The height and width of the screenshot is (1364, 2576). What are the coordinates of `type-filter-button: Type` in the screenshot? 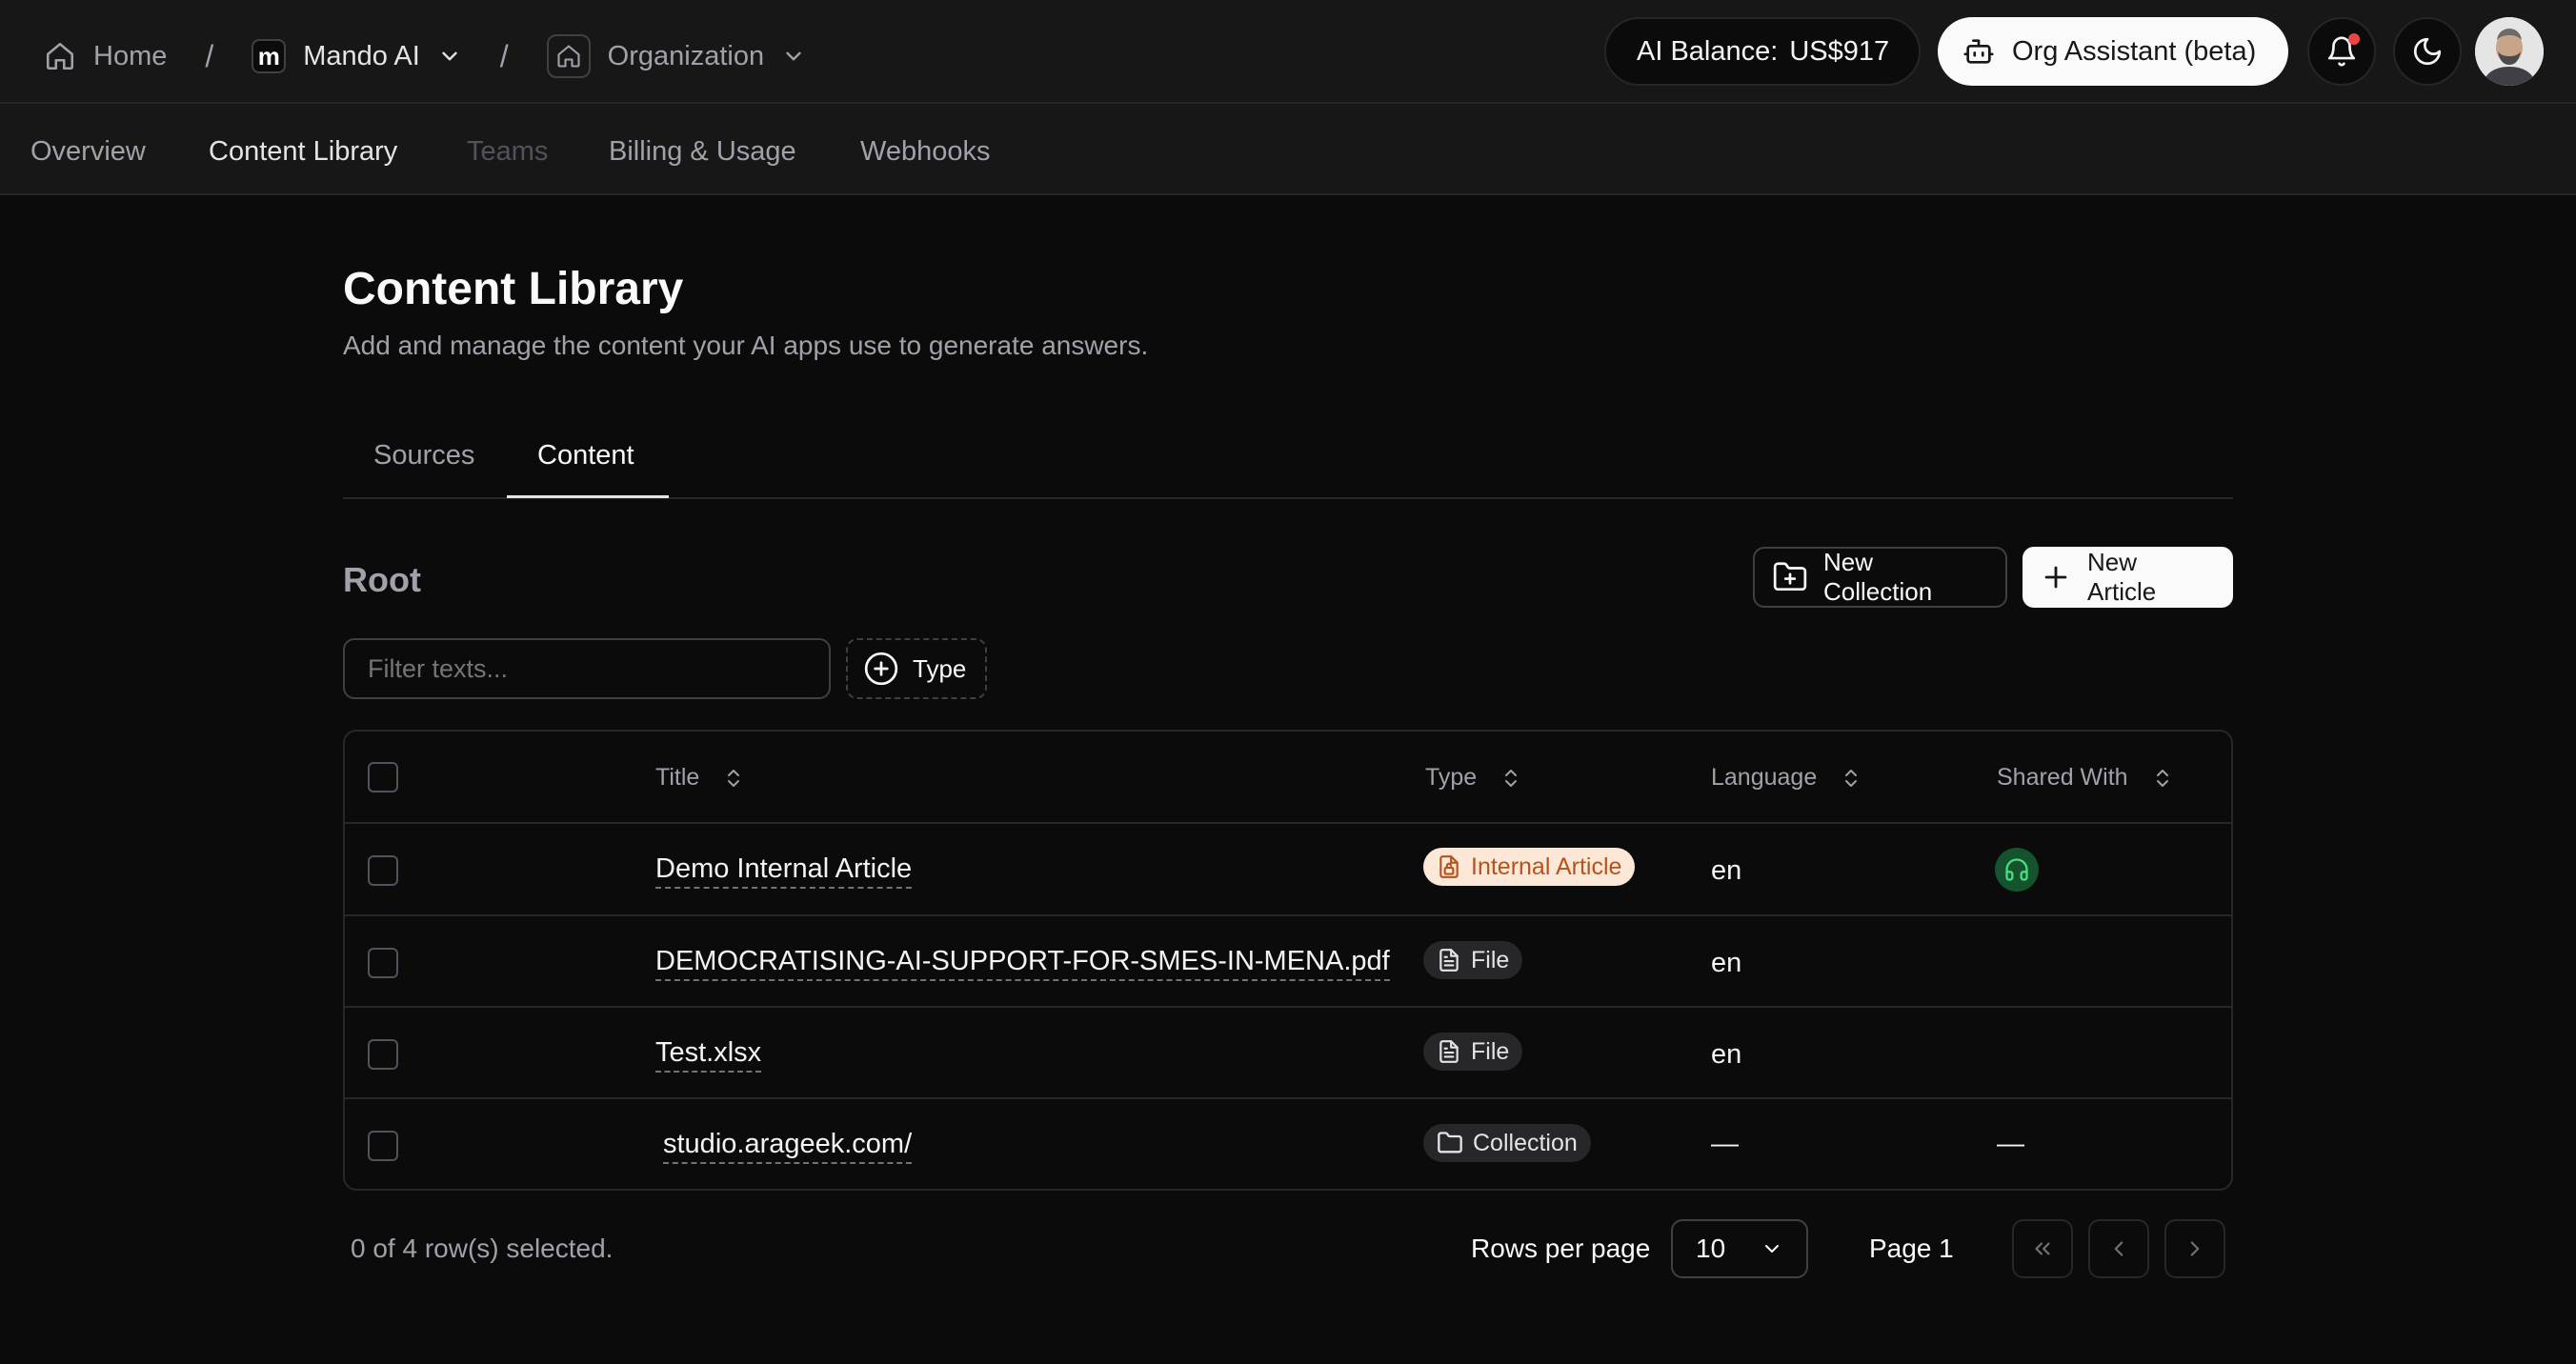 It's located at (916, 668).